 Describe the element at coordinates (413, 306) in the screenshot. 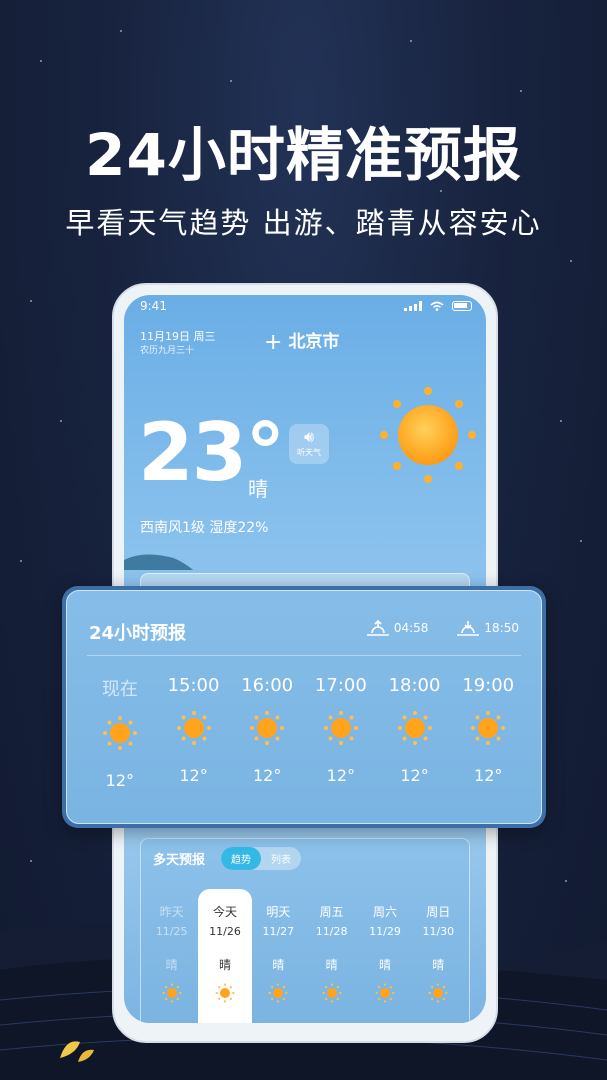

I see `signal-icon` at that location.